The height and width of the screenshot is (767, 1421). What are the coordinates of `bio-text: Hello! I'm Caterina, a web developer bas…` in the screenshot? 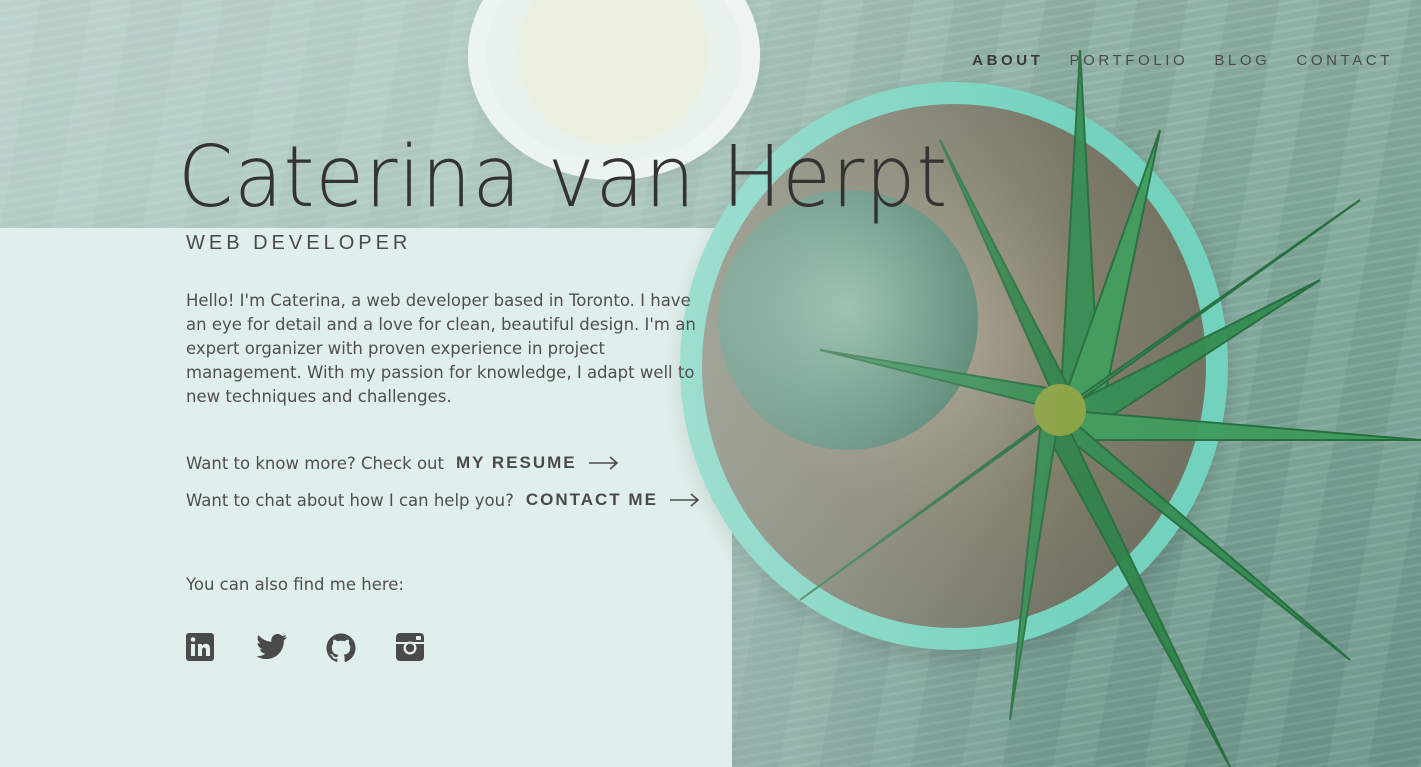 It's located at (441, 348).